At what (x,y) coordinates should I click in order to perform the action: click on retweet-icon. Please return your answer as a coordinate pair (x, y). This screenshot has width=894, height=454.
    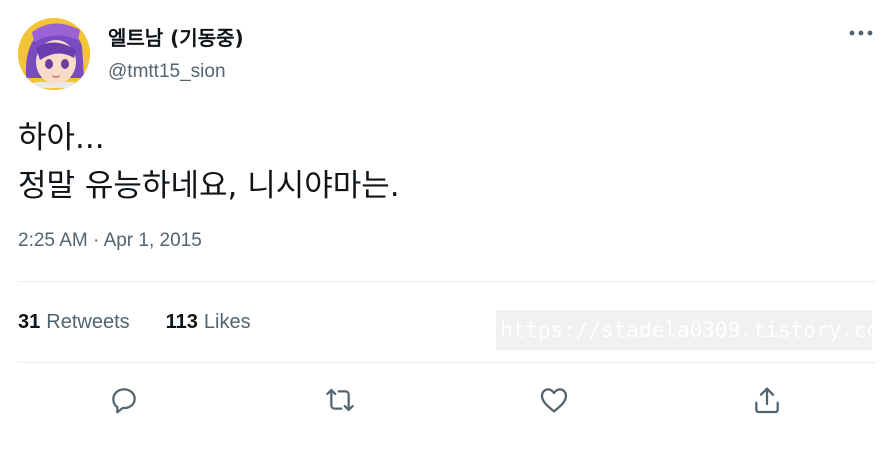
    Looking at the image, I should click on (340, 400).